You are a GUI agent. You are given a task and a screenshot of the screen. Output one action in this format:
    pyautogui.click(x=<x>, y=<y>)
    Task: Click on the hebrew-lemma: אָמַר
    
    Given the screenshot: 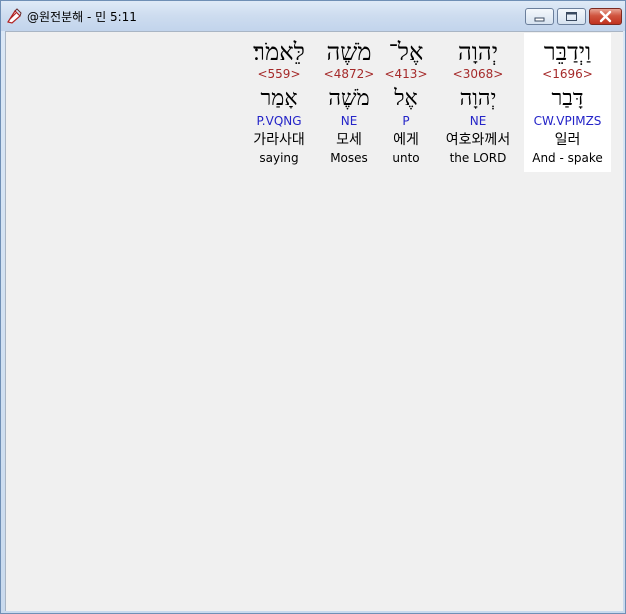 What is the action you would take?
    pyautogui.click(x=279, y=98)
    